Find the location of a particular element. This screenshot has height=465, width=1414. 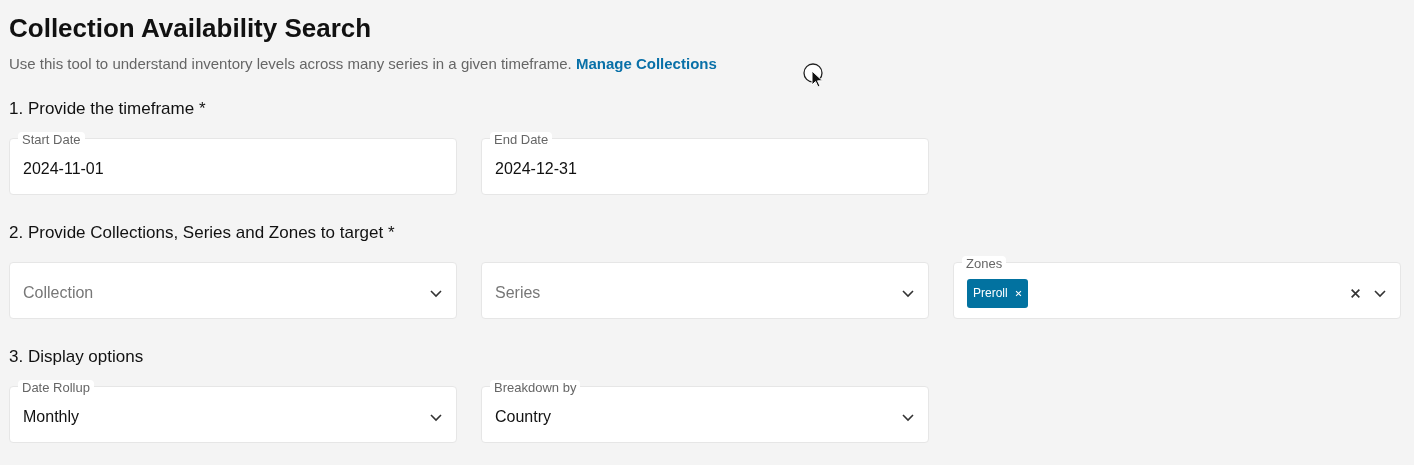

placeholder-text: Collection is located at coordinates (59, 293).